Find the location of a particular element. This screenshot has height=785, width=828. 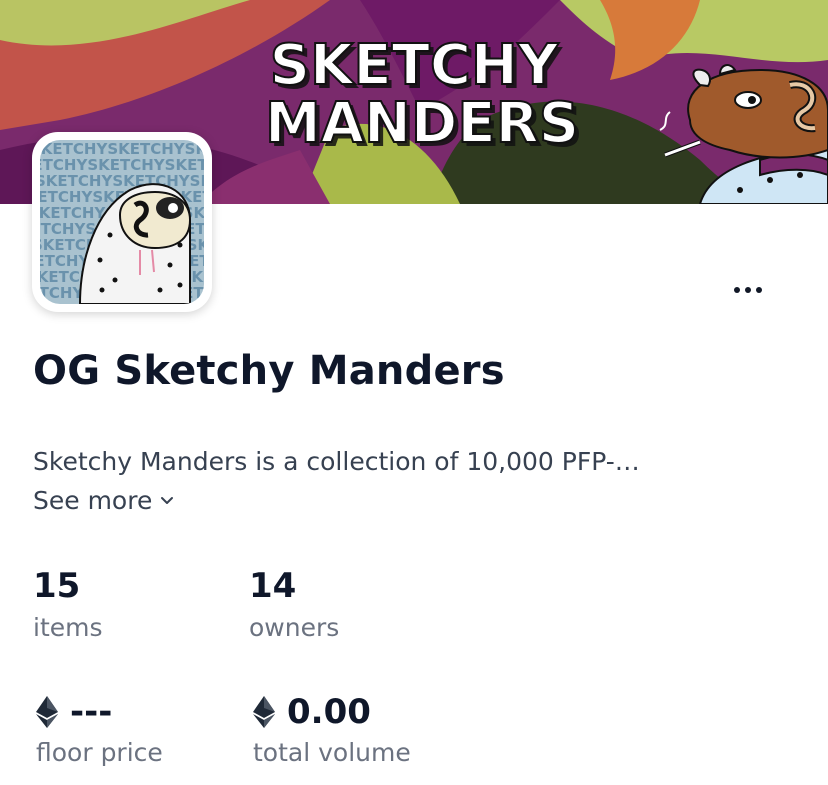

more-options-button is located at coordinates (748, 290).